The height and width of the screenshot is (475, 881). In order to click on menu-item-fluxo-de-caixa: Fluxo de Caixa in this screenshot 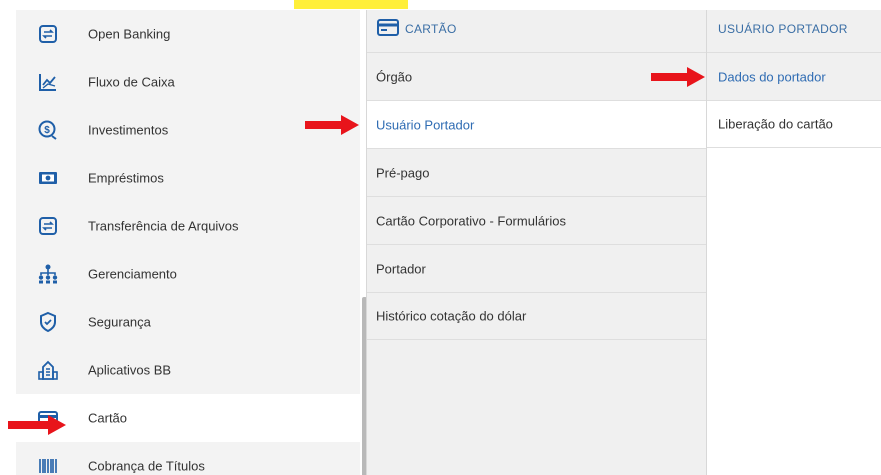, I will do `click(188, 82)`.